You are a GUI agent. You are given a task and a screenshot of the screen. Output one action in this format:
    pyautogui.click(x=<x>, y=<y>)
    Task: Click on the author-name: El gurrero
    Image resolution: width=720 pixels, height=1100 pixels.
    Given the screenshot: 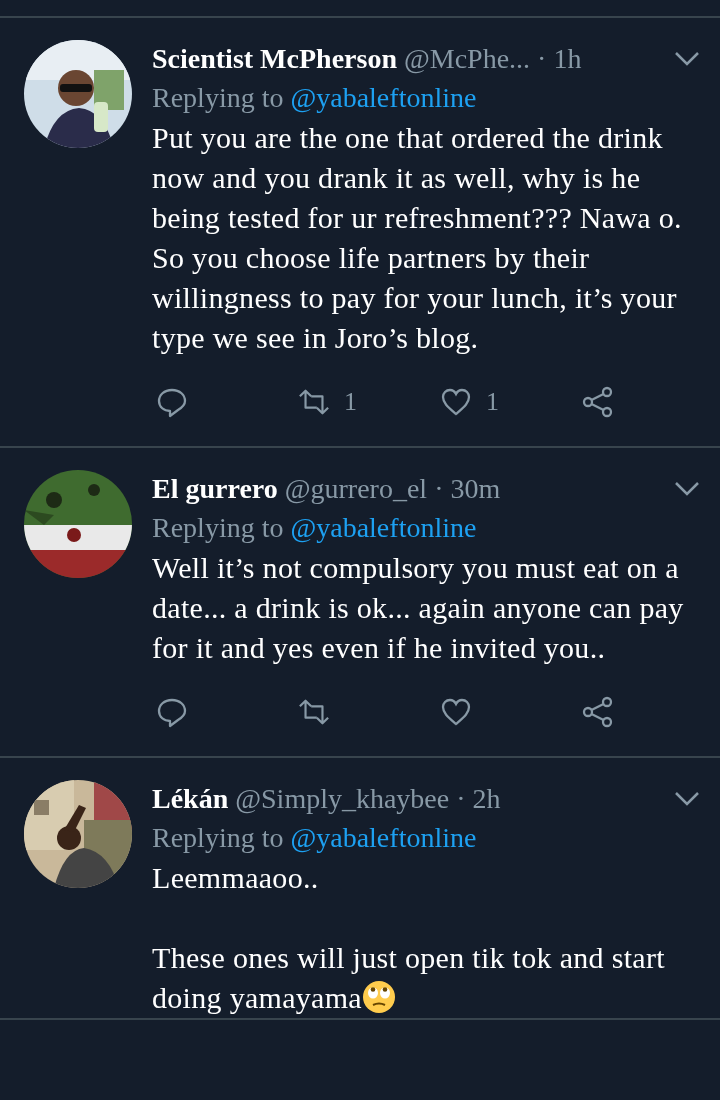 What is the action you would take?
    pyautogui.click(x=215, y=489)
    